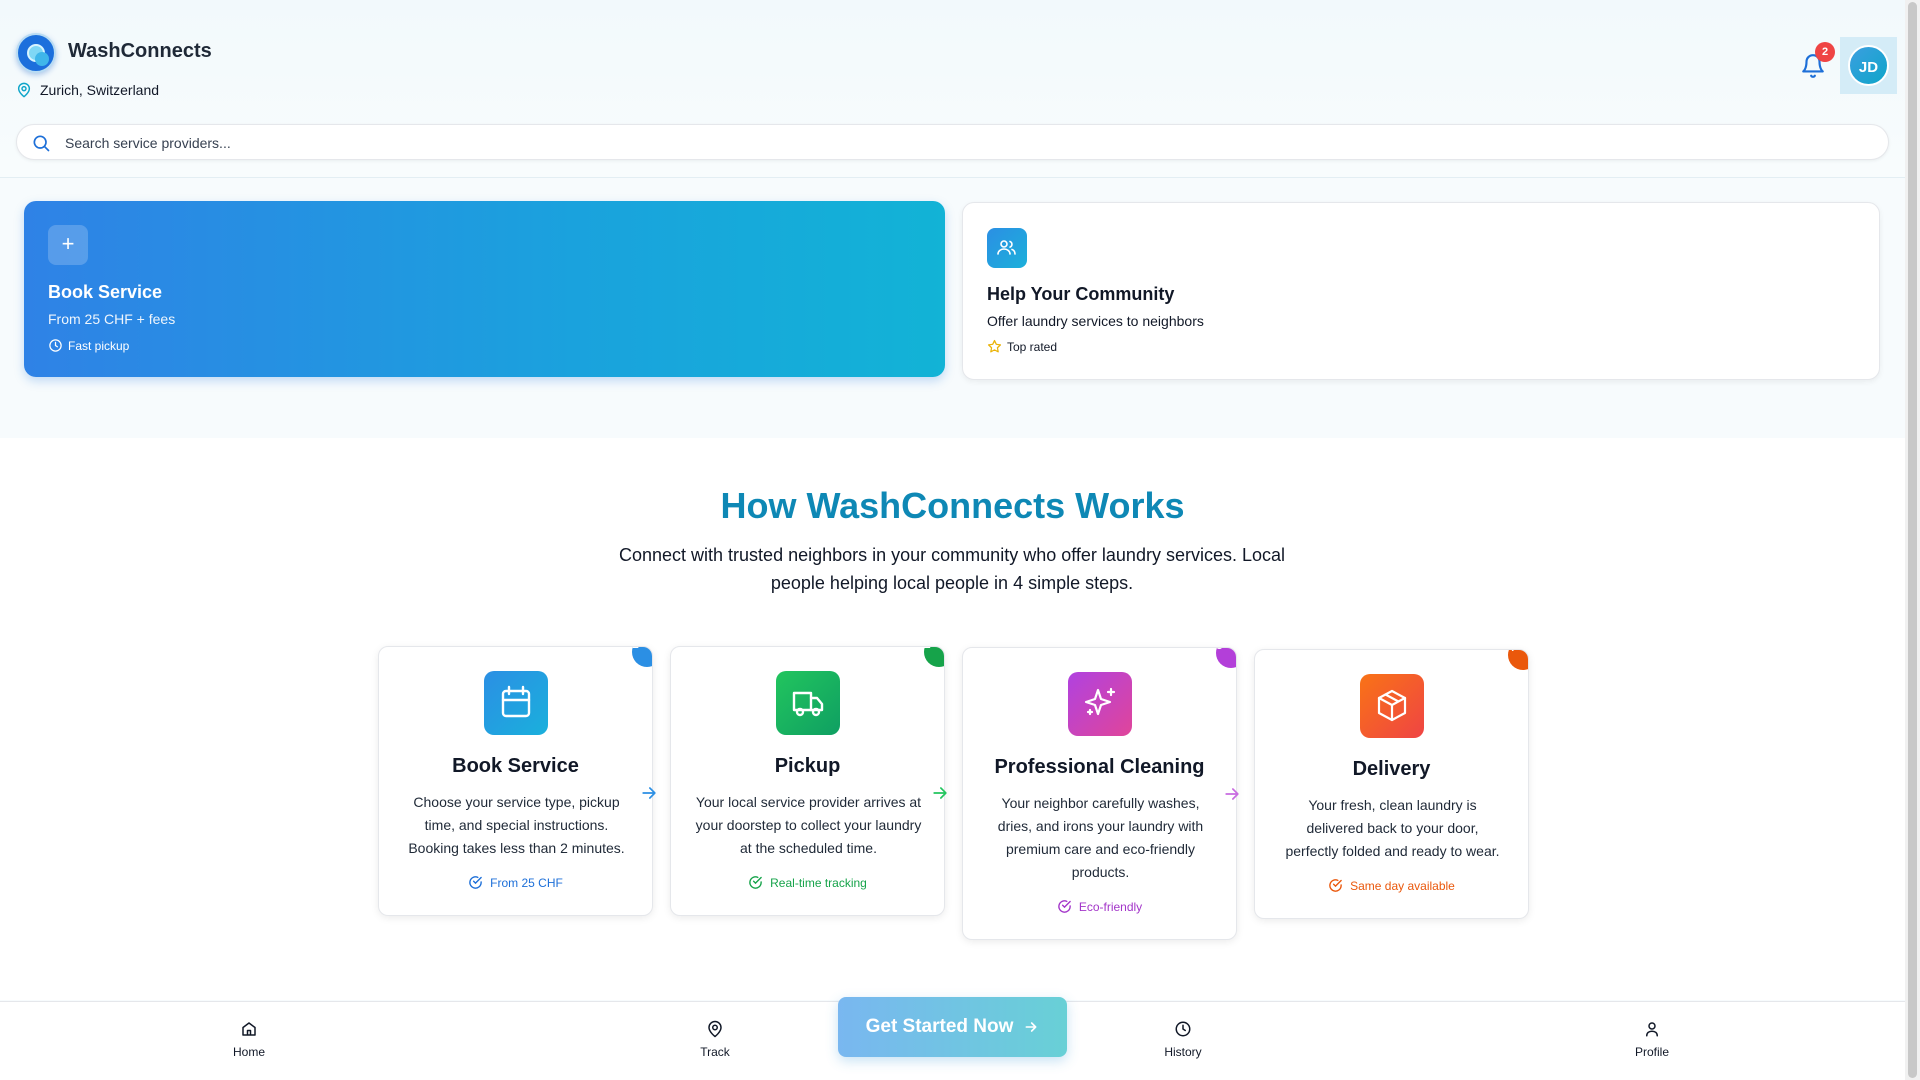 The height and width of the screenshot is (1080, 1920). What do you see at coordinates (1032, 346) in the screenshot?
I see `top-rated-label: Top rated` at bounding box center [1032, 346].